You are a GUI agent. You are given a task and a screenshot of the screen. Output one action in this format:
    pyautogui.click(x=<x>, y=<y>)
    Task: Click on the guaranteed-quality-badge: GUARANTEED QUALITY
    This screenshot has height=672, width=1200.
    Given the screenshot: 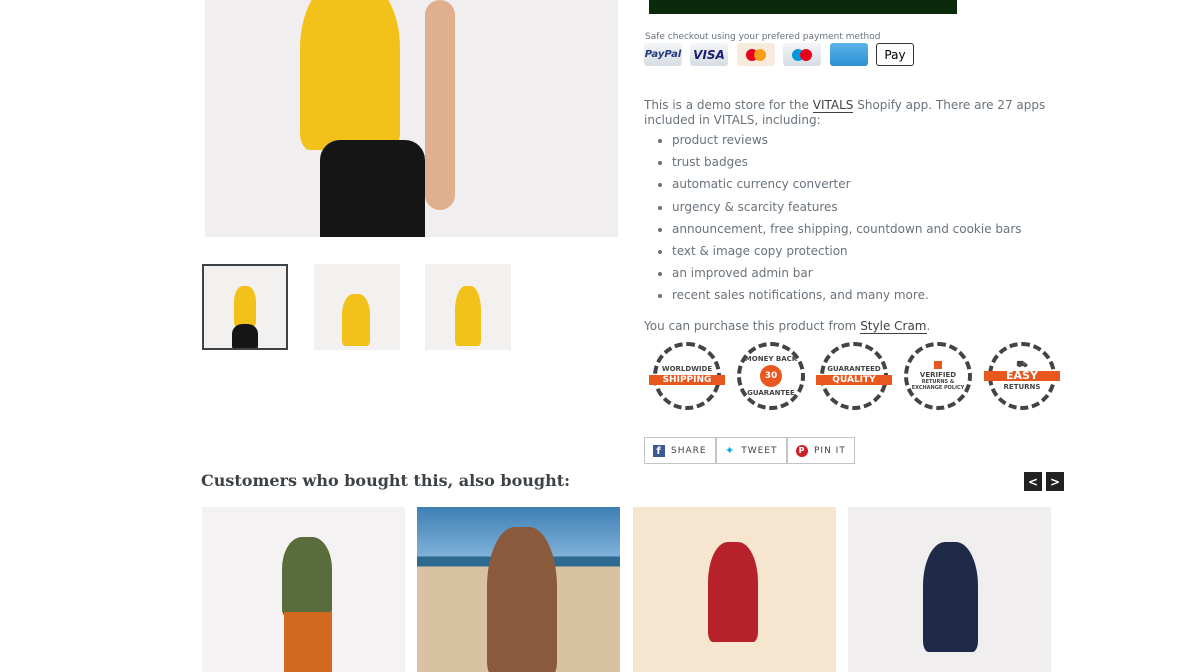 What is the action you would take?
    pyautogui.click(x=854, y=376)
    